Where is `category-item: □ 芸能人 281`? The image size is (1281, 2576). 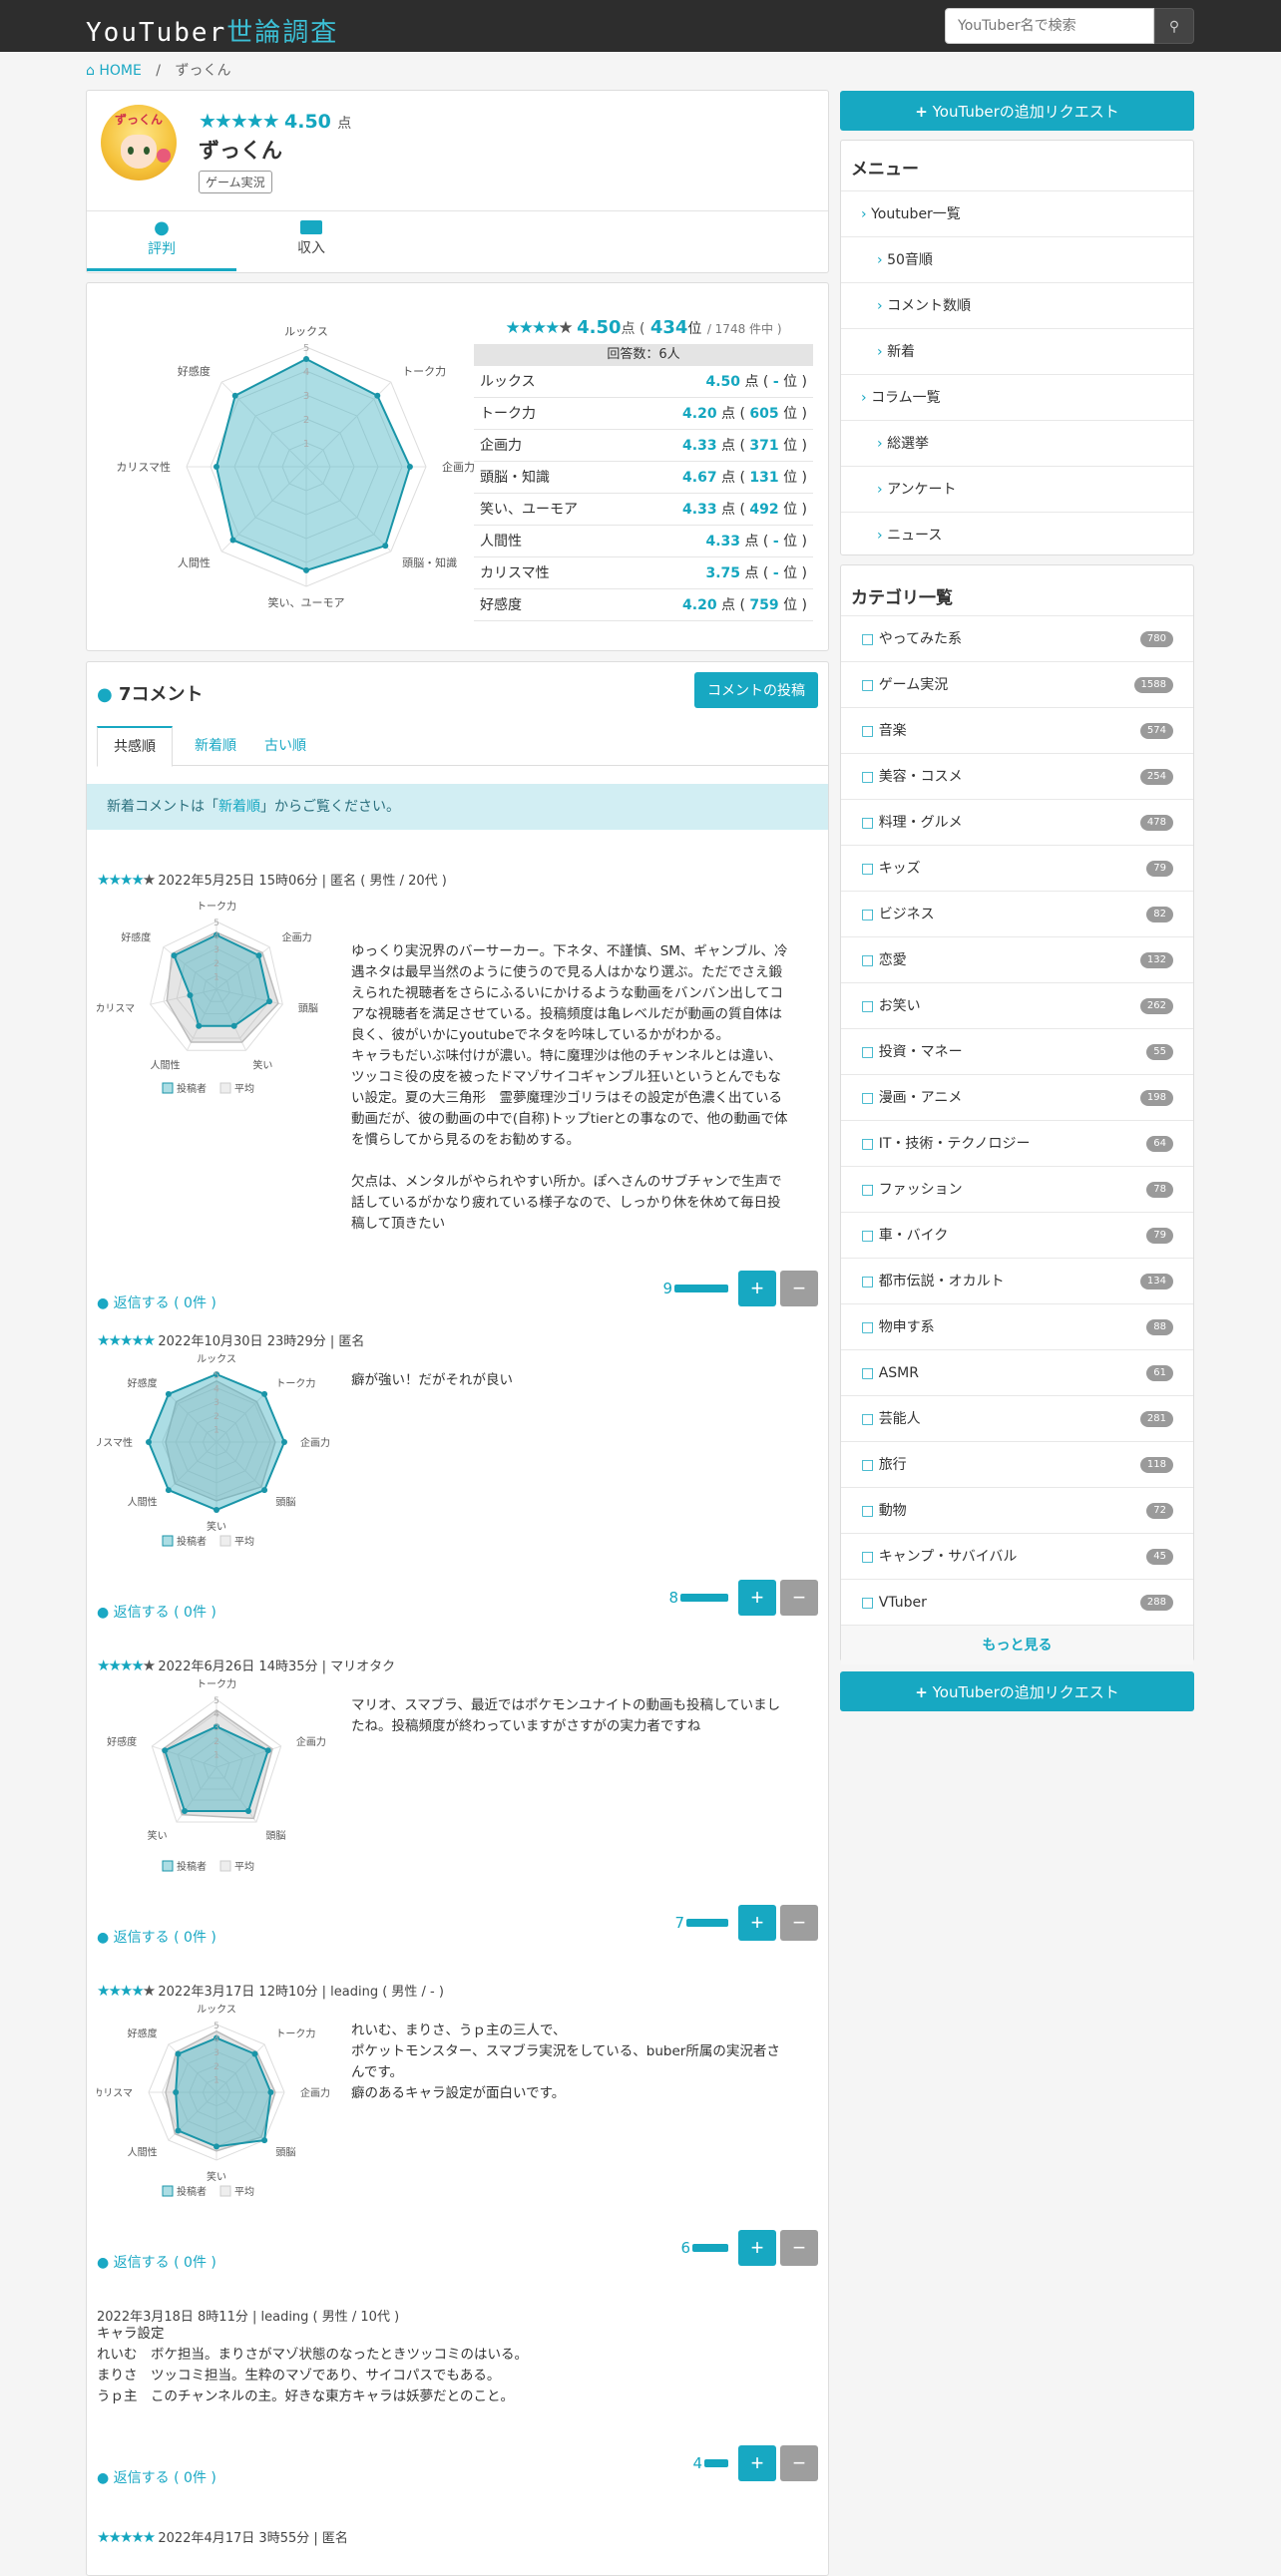
category-item: □ 芸能人 281 is located at coordinates (1017, 1418).